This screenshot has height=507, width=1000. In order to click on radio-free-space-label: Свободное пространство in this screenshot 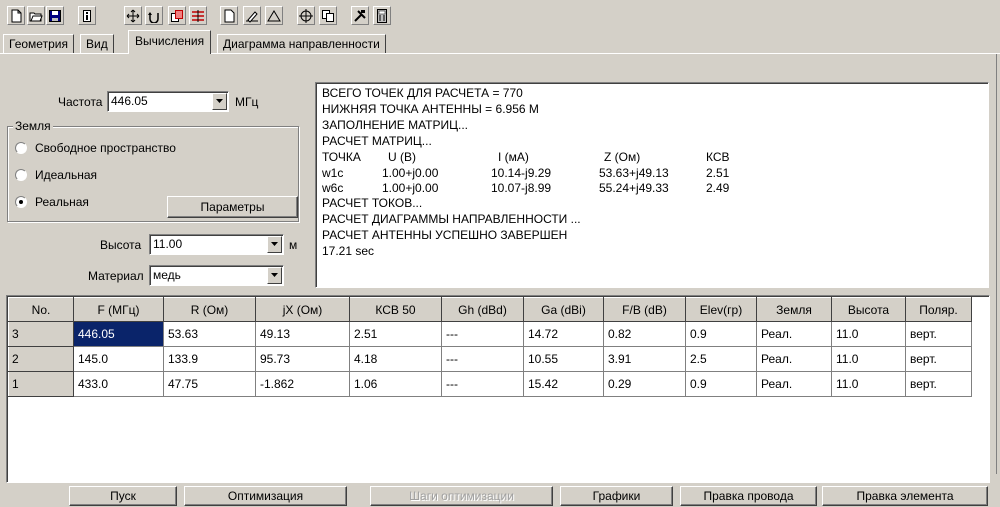, I will do `click(105, 148)`.